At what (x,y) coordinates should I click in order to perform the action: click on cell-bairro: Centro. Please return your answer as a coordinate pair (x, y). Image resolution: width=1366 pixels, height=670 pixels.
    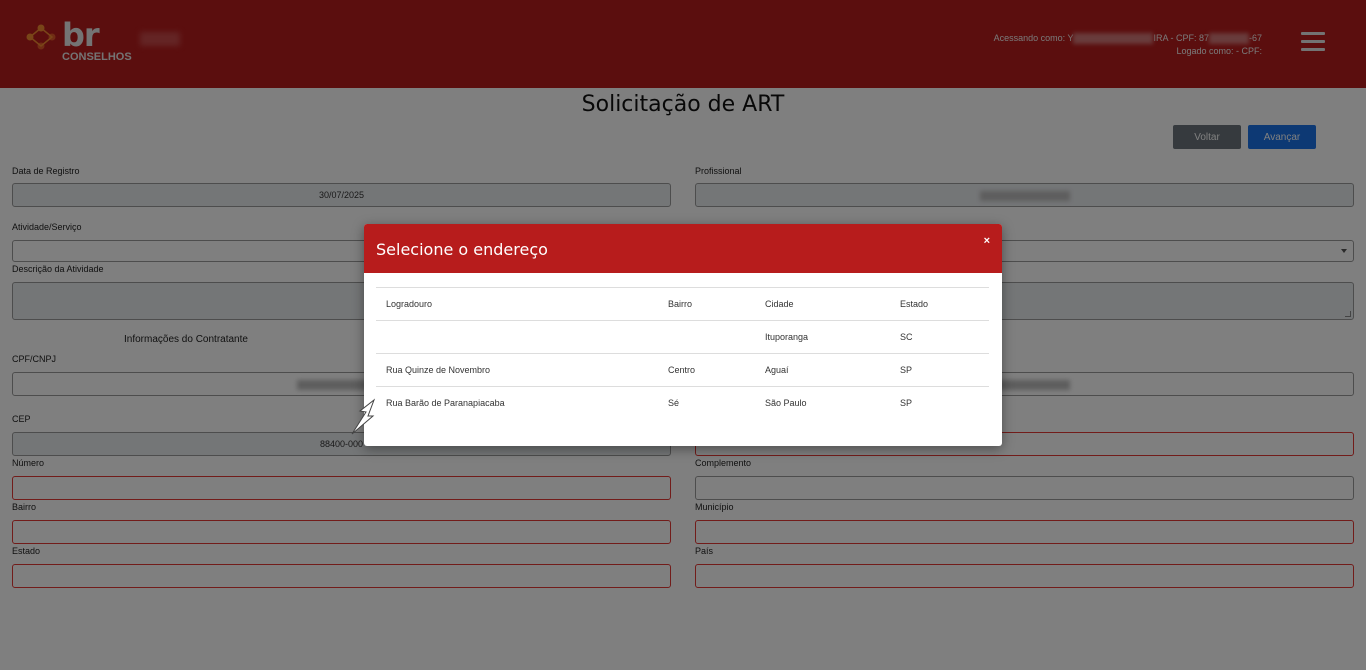
    Looking at the image, I should click on (706, 370).